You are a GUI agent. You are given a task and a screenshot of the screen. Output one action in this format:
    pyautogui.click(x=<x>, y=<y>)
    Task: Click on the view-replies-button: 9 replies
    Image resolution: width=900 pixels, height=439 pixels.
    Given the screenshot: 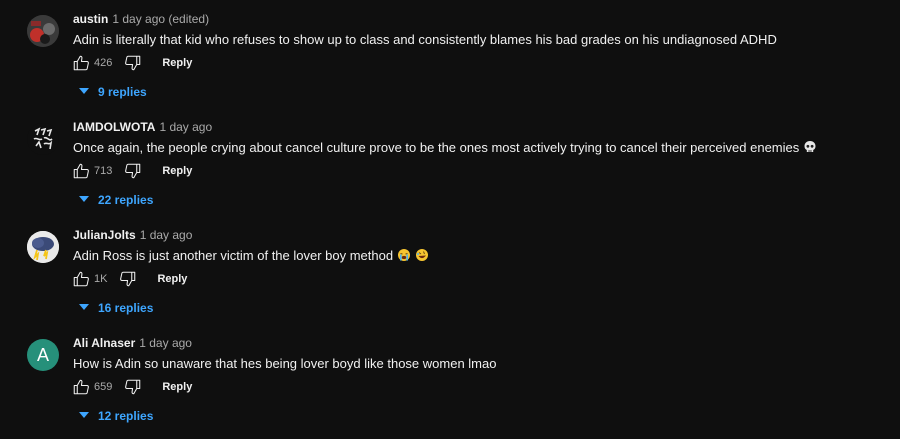 What is the action you would take?
    pyautogui.click(x=112, y=92)
    